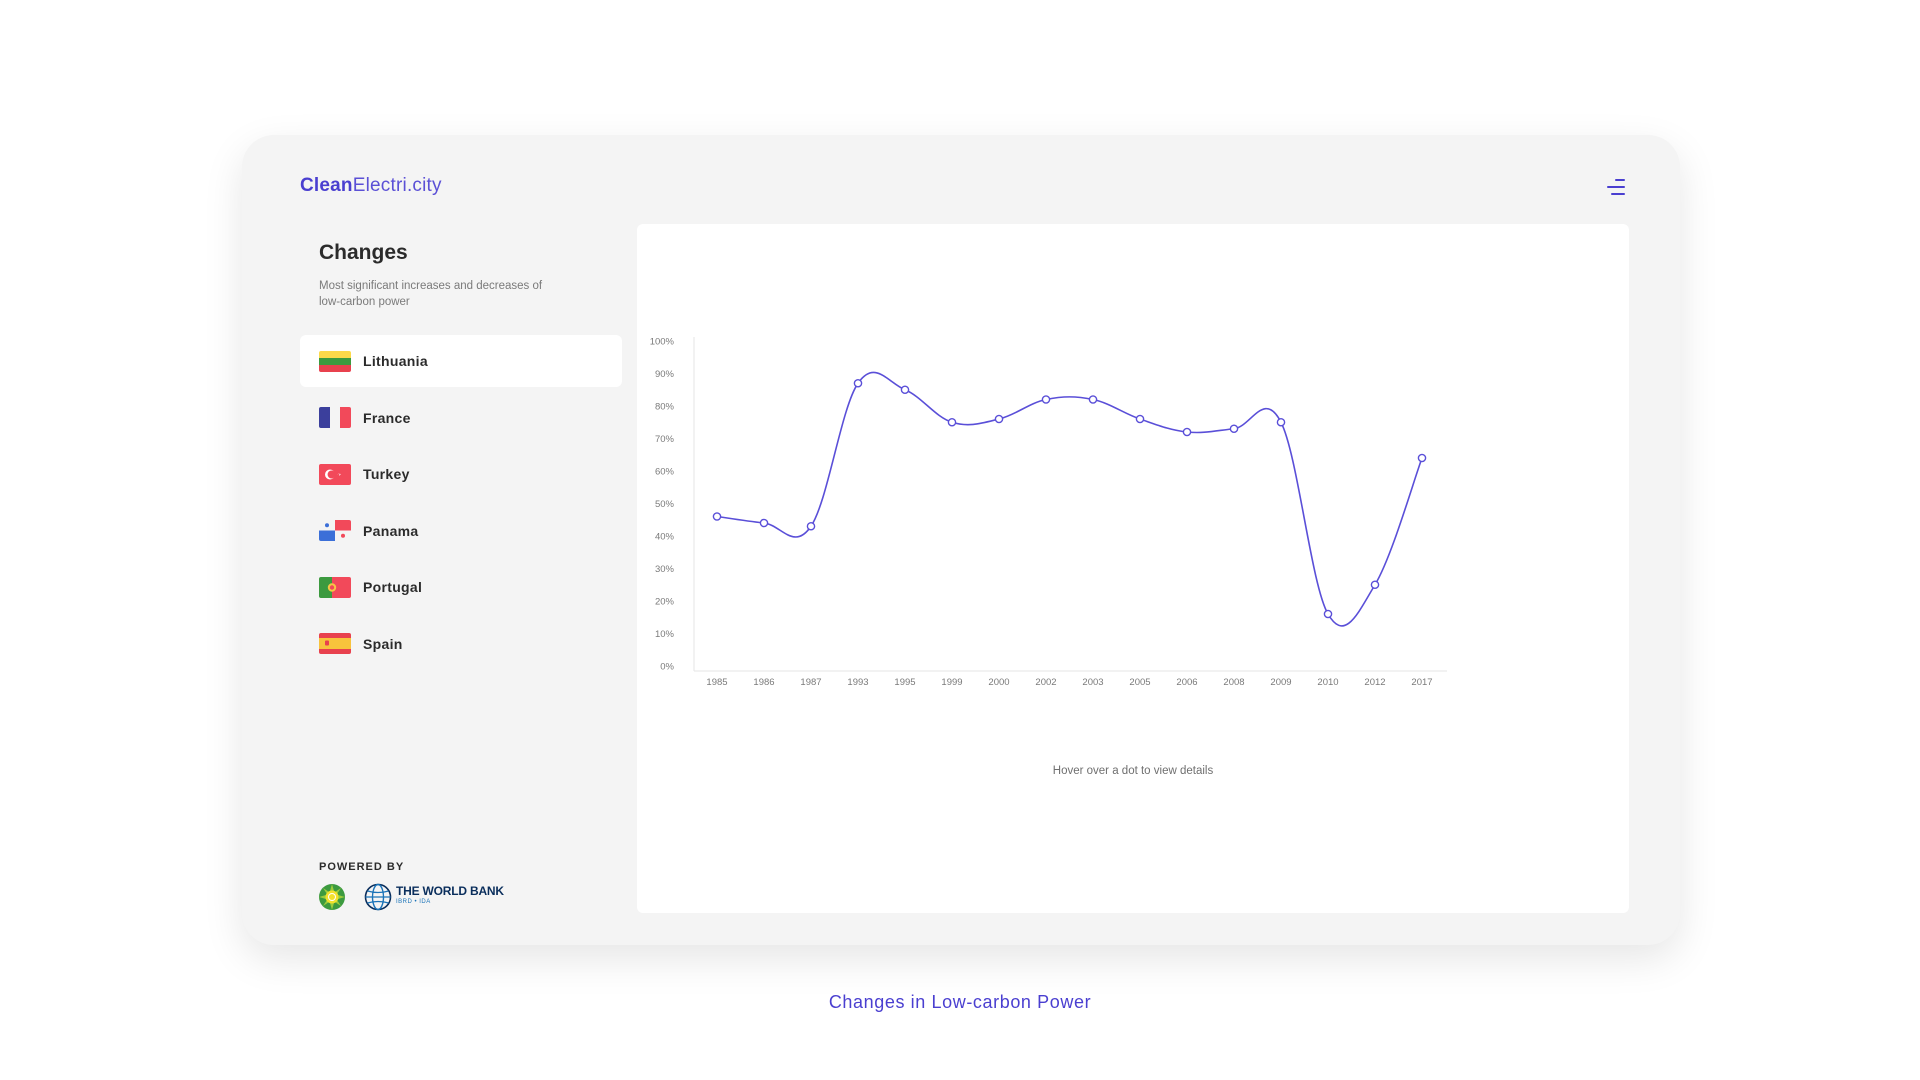 Image resolution: width=1920 pixels, height=1080 pixels. Describe the element at coordinates (665, 374) in the screenshot. I see `y-tick-label: 90%` at that location.